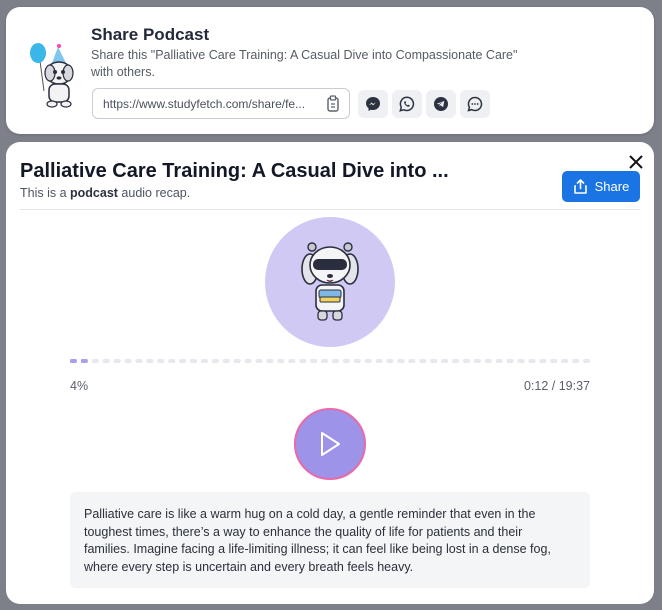  I want to click on share-whatsapp-button, so click(407, 104).